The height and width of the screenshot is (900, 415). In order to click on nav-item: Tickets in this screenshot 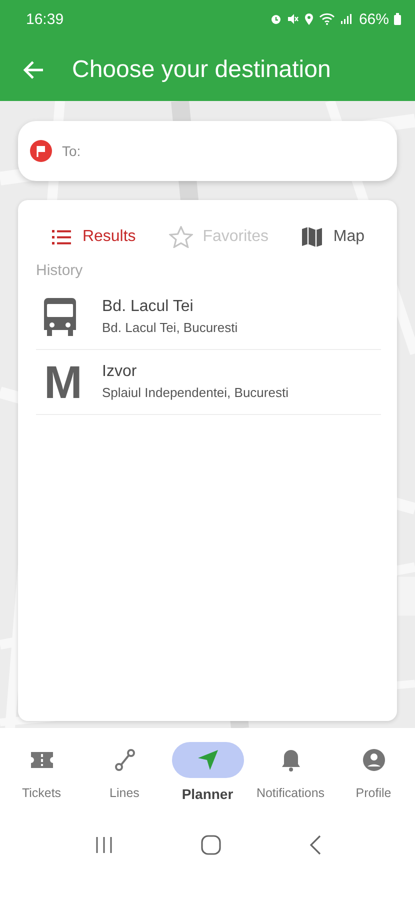, I will do `click(42, 771)`.